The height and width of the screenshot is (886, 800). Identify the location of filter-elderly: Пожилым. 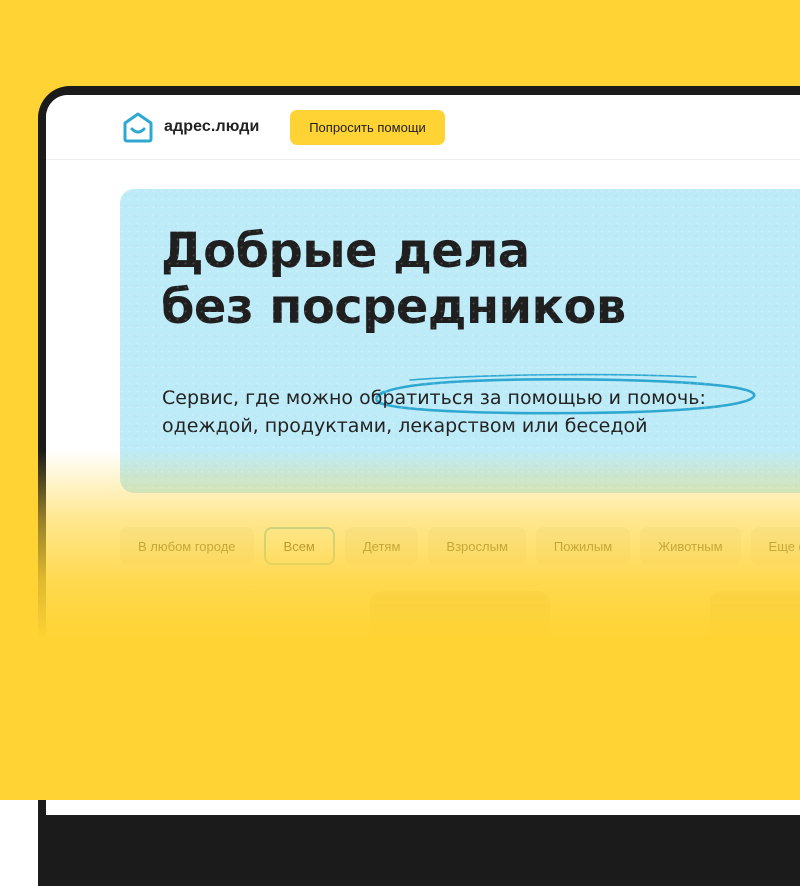
(583, 546).